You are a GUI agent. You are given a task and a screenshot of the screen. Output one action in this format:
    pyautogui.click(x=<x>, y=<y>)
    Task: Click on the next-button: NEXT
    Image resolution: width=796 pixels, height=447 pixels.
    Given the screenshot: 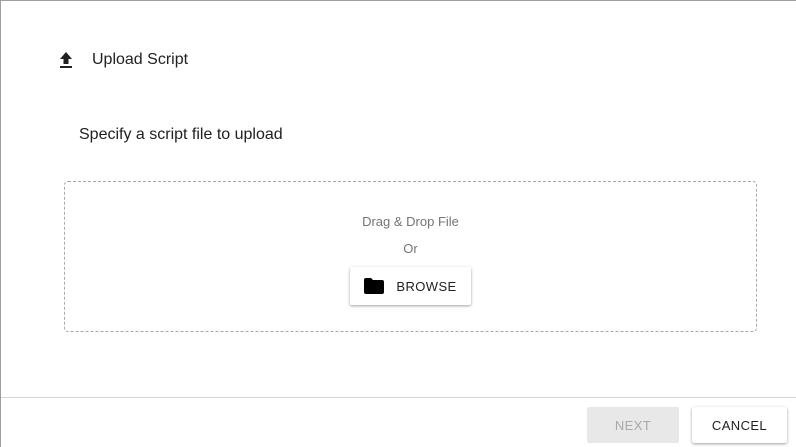 What is the action you would take?
    pyautogui.click(x=633, y=425)
    